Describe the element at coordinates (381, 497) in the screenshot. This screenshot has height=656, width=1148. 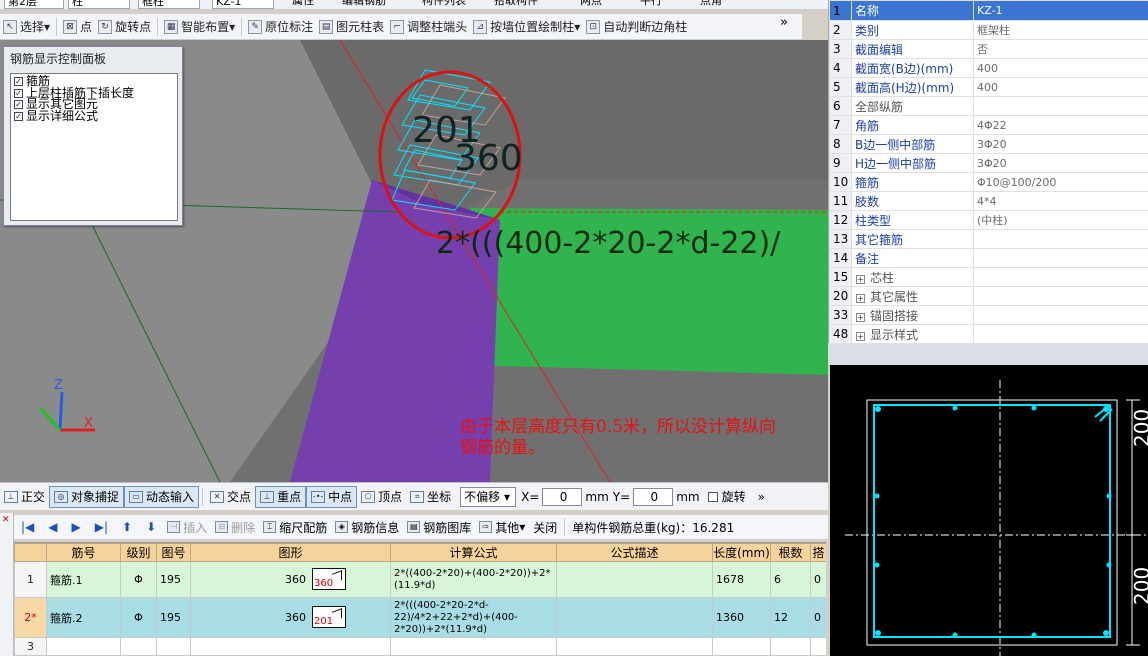
I see `vertex-snap: ⬠ 顶点` at that location.